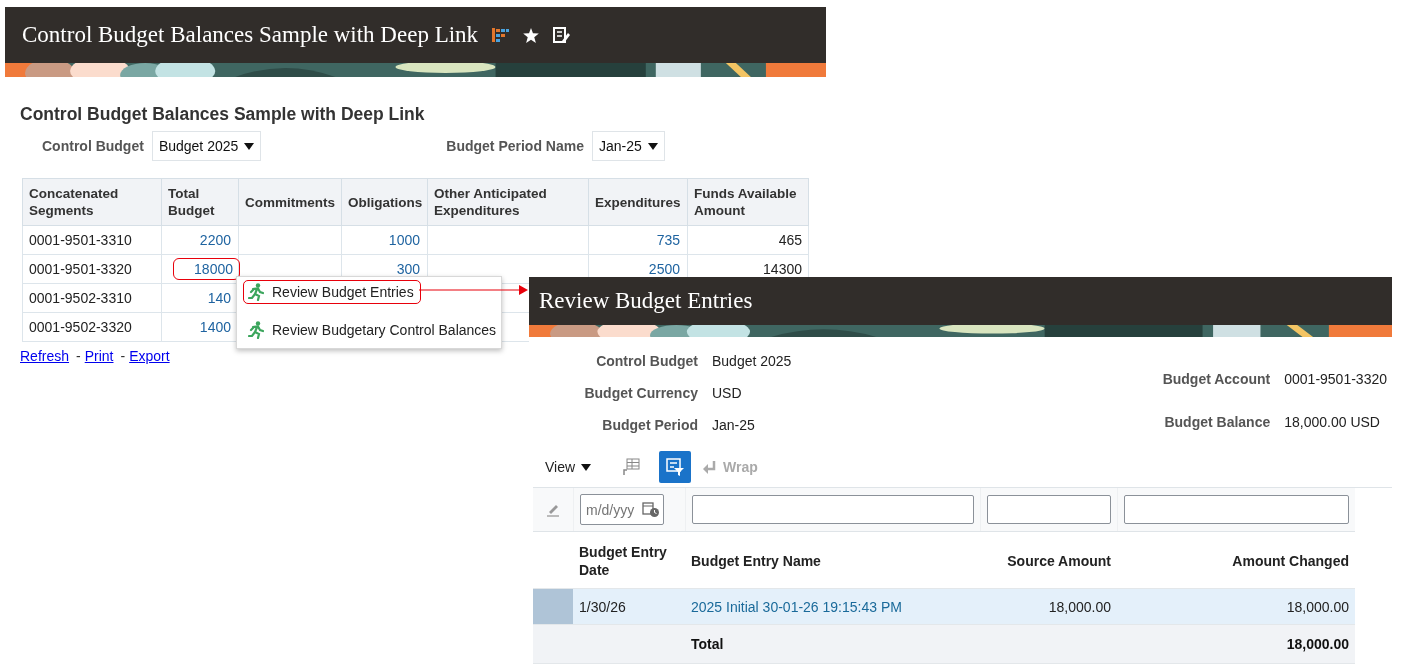 This screenshot has width=1402, height=670. Describe the element at coordinates (1335, 378) in the screenshot. I see `field-value: 0001-9501-3320` at that location.